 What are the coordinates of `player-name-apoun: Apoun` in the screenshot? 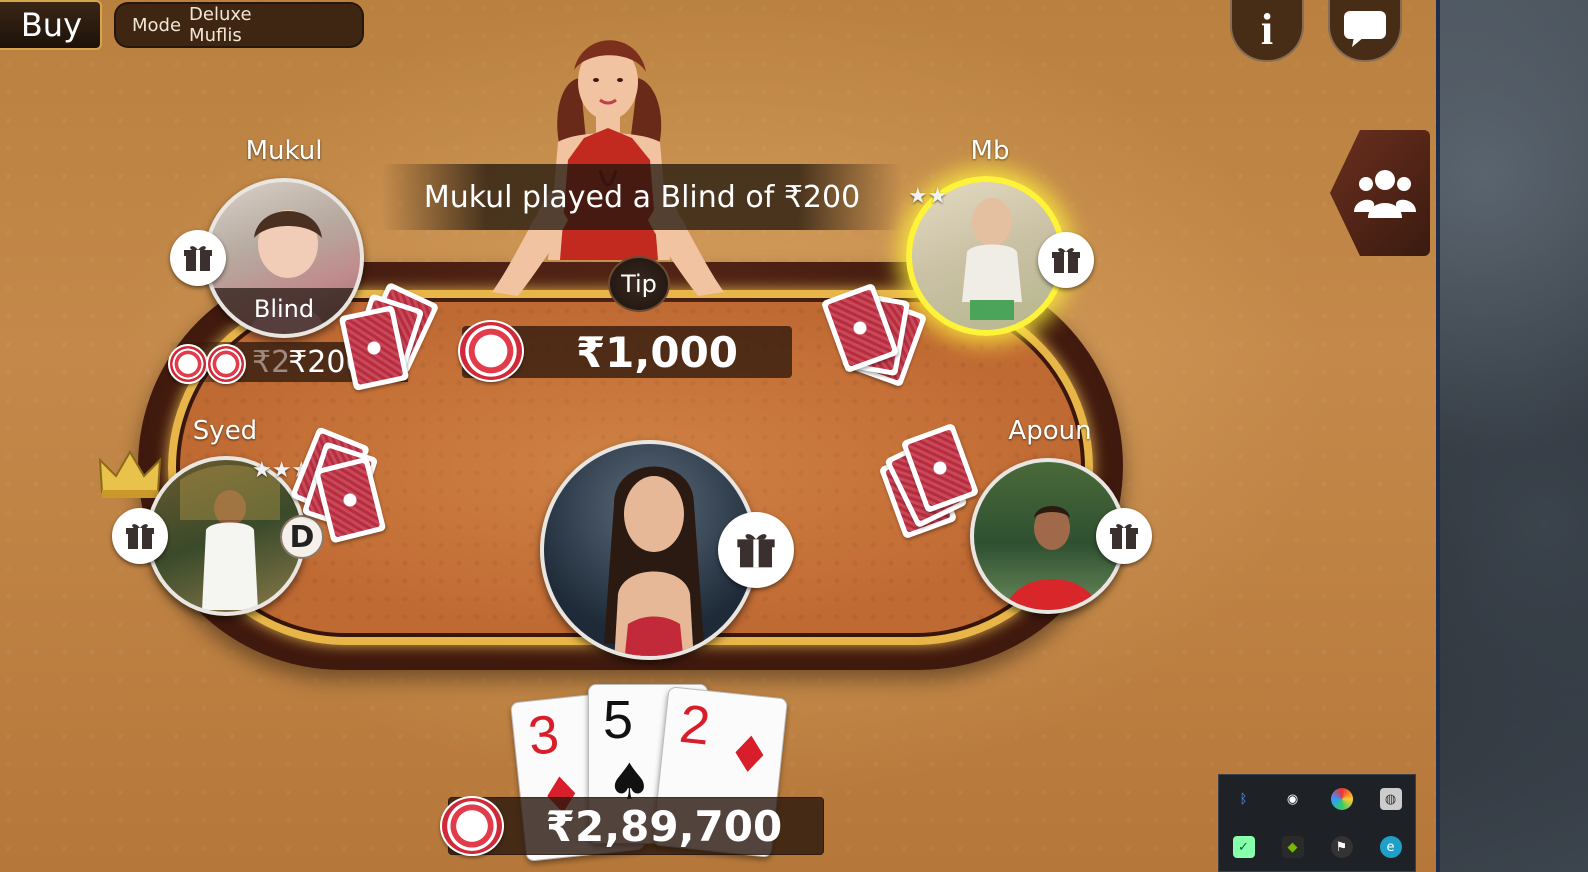 It's located at (1050, 431).